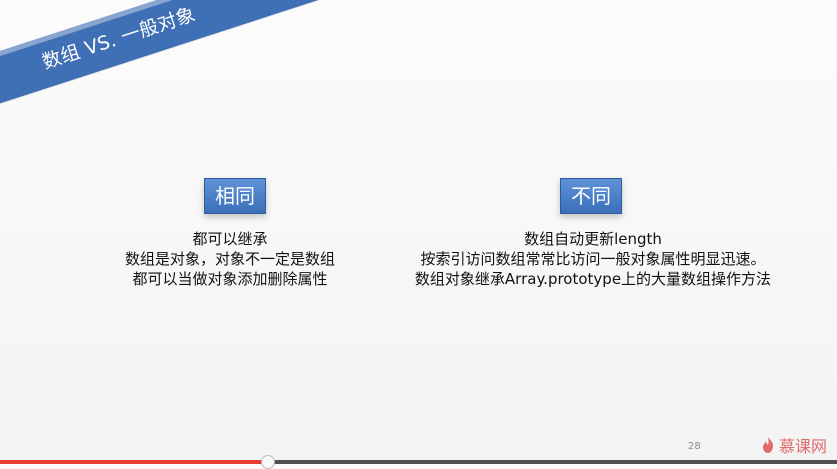 Image resolution: width=837 pixels, height=469 pixels. I want to click on same-line-2: 数组是对象，对象不一定是数组, so click(229, 259).